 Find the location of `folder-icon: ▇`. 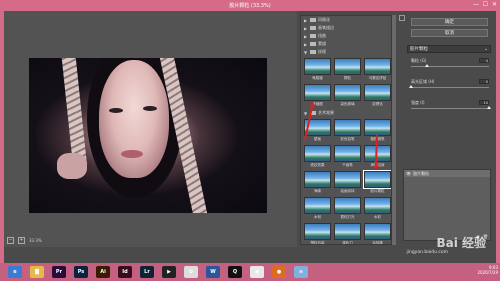

folder-icon: ▇ is located at coordinates (37, 272).